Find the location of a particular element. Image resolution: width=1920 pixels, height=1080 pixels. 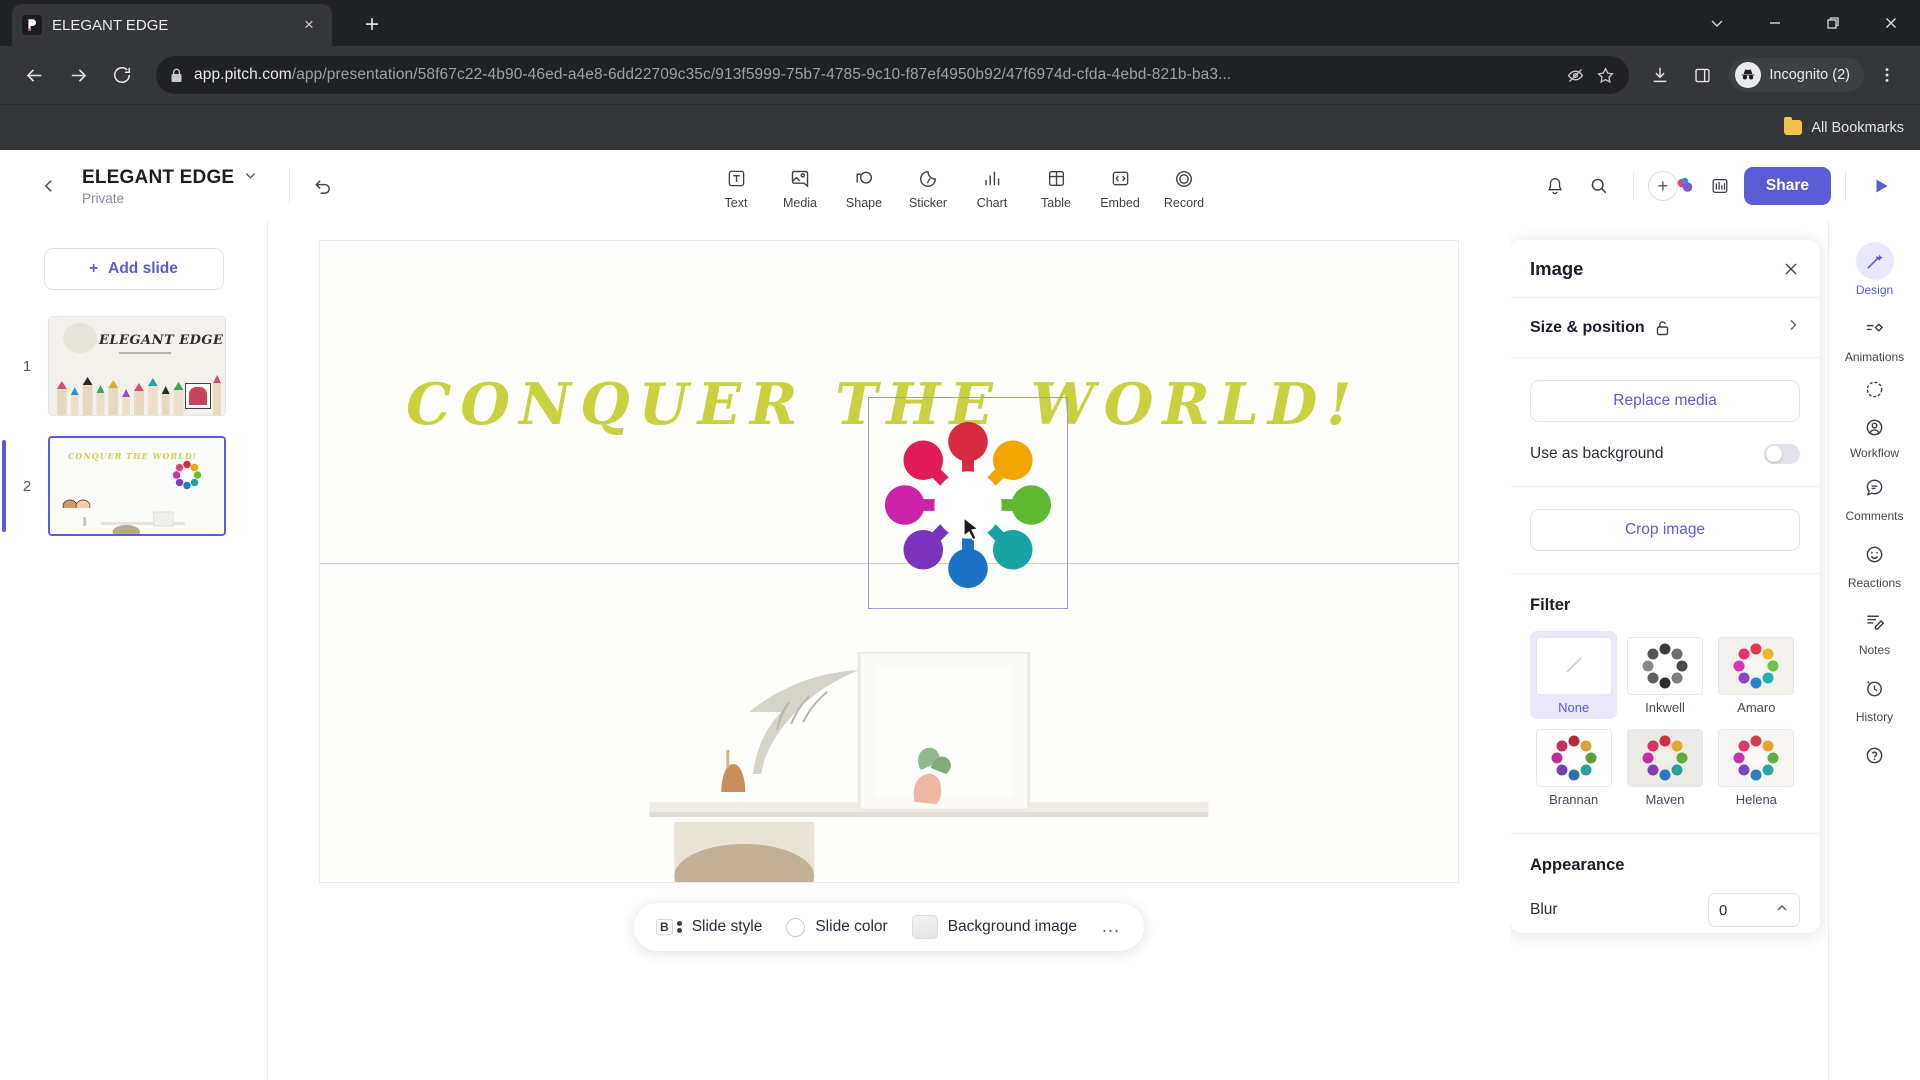

use-as-background-row: Use as background is located at coordinates (1665, 454).